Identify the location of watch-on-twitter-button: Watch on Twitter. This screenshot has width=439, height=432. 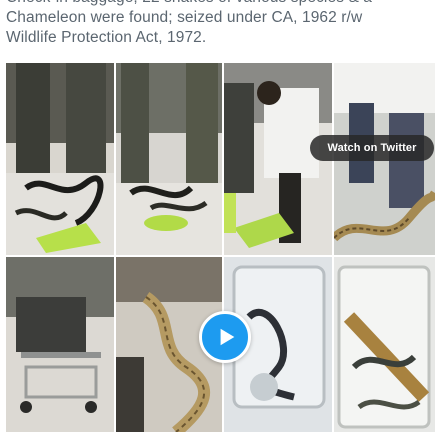
(372, 148).